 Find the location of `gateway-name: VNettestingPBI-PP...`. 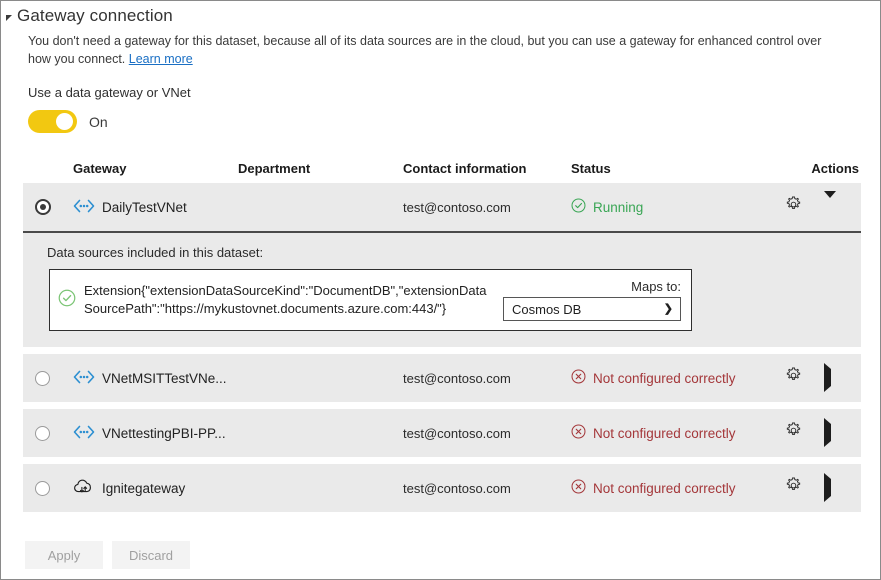

gateway-name: VNettestingPBI-PP... is located at coordinates (164, 433).